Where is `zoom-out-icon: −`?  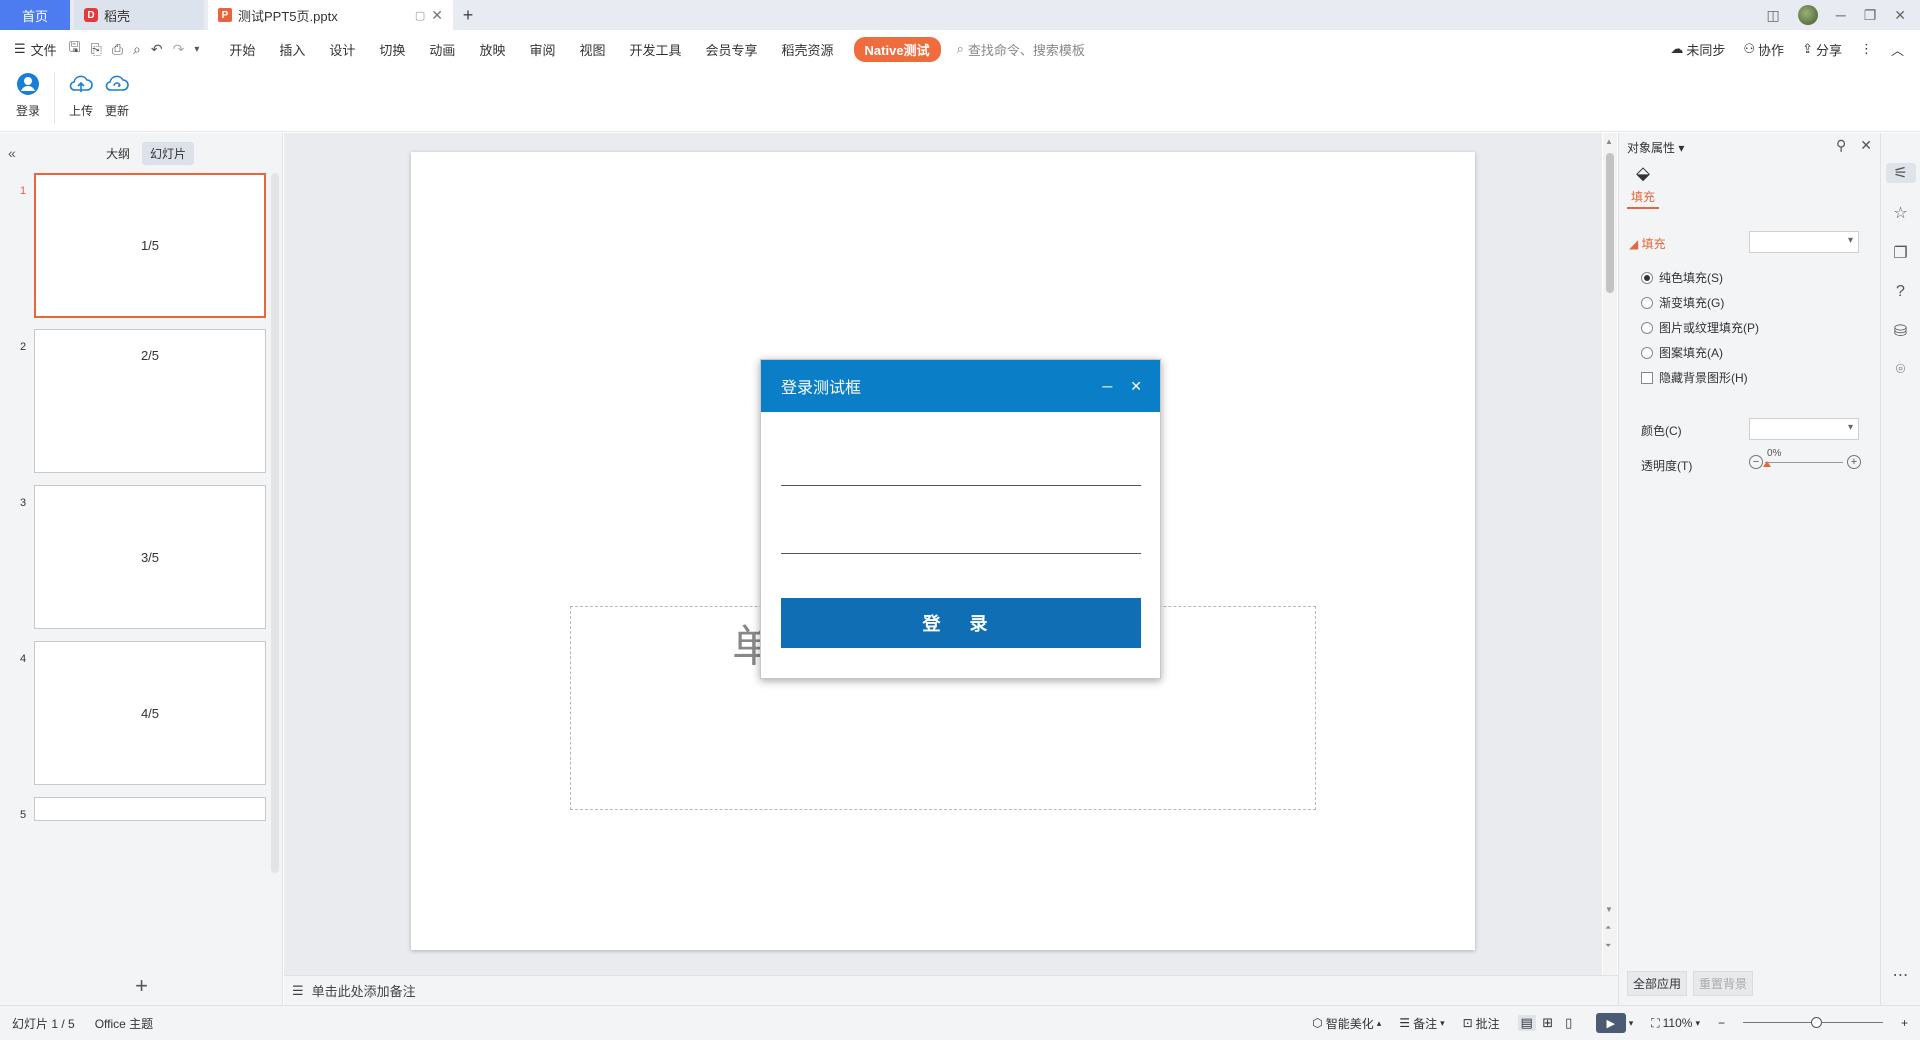 zoom-out-icon: − is located at coordinates (1721, 1023).